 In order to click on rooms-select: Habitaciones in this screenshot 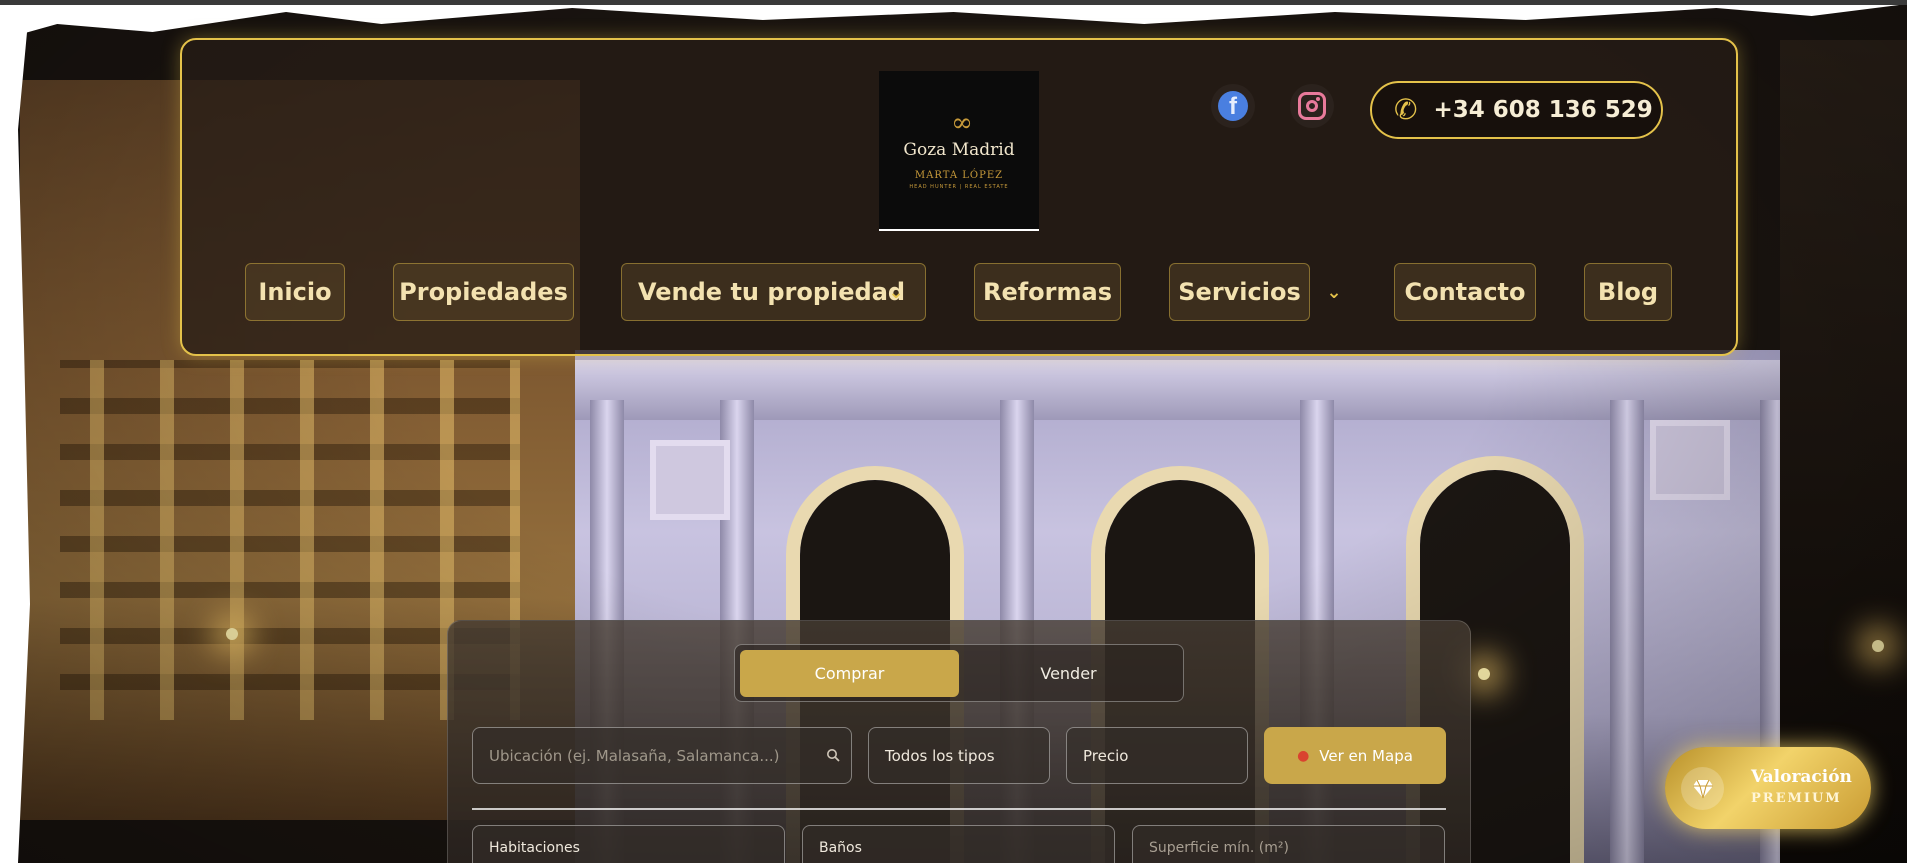, I will do `click(628, 844)`.